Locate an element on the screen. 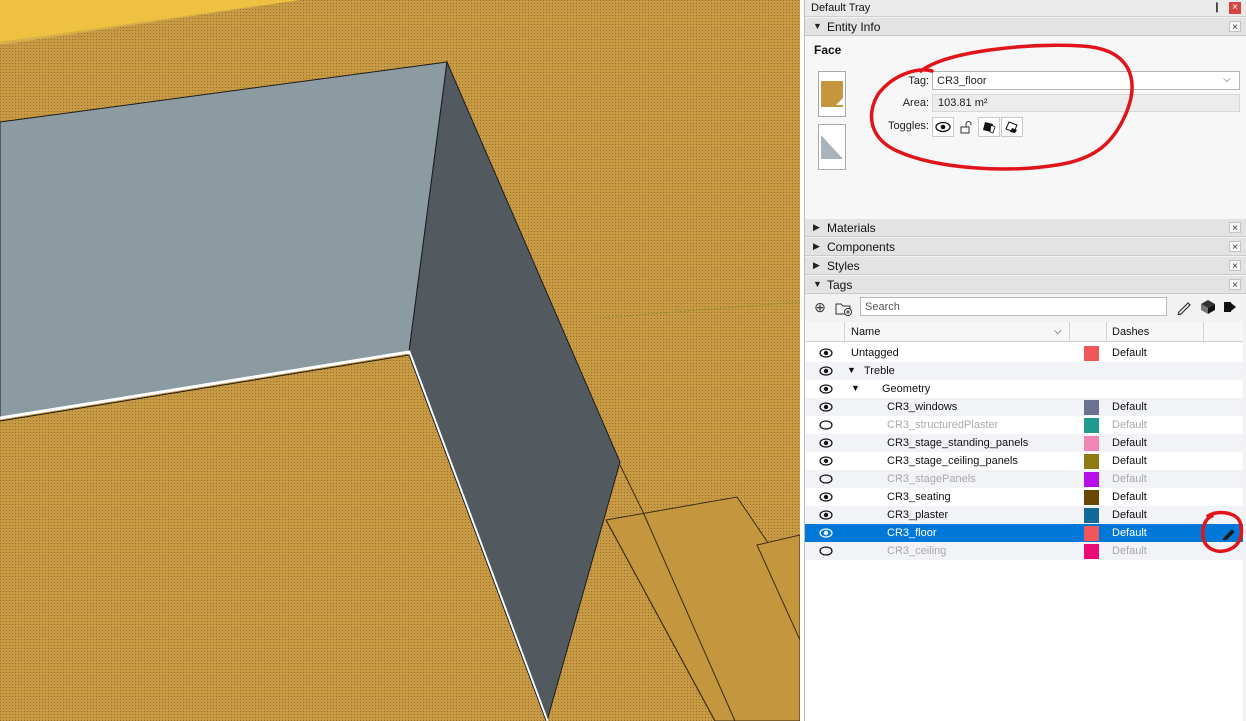  cast-shadows-icon is located at coordinates (989, 128).